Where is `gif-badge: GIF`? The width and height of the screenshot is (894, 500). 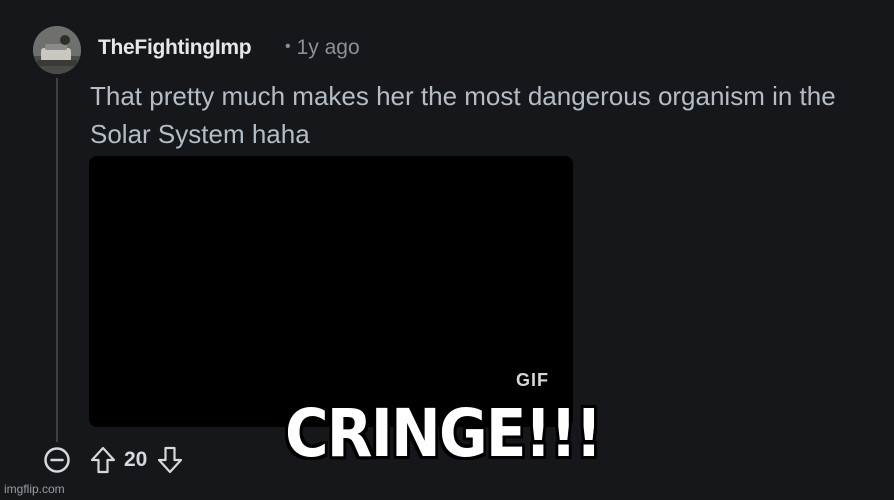
gif-badge: GIF is located at coordinates (532, 380).